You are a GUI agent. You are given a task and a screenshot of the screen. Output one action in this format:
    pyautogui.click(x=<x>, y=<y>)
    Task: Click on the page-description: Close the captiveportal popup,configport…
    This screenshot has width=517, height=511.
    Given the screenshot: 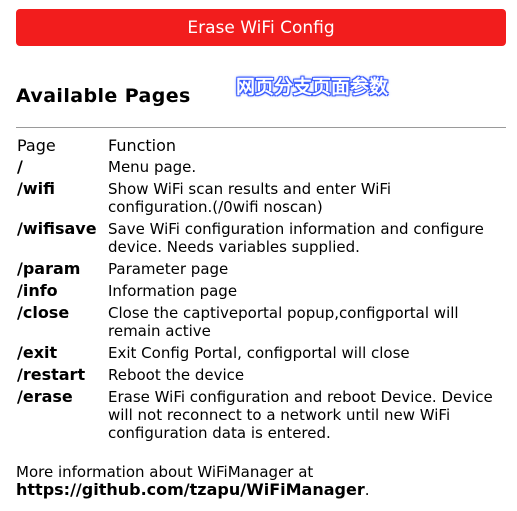 What is the action you would take?
    pyautogui.click(x=283, y=322)
    